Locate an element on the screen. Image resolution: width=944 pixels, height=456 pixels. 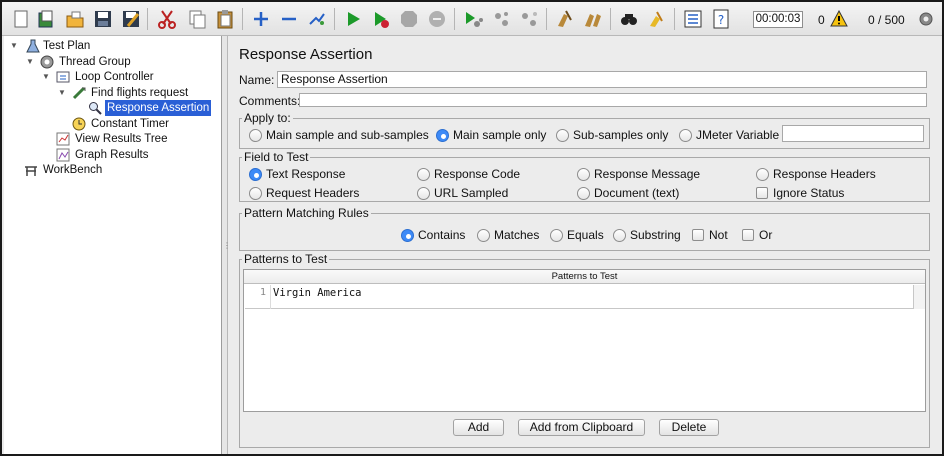
active-threads-count: 0 / 500 is located at coordinates (886, 20).